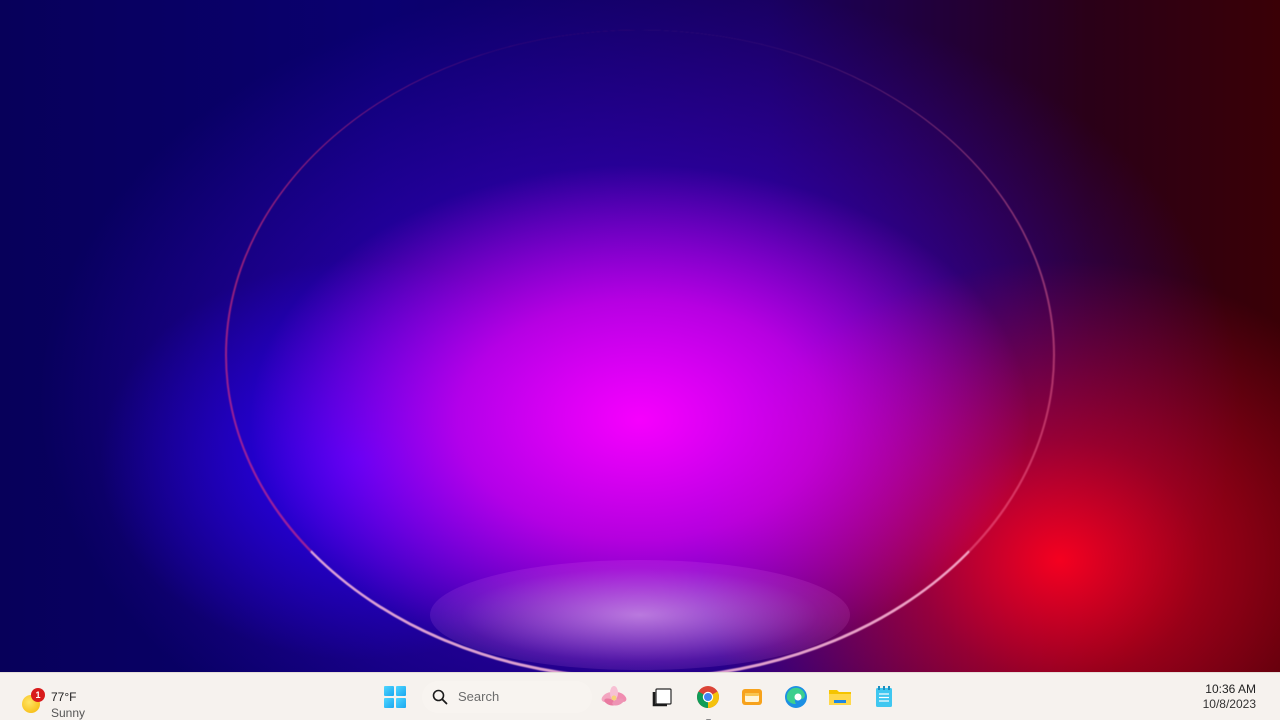 The width and height of the screenshot is (1280, 720). What do you see at coordinates (64, 697) in the screenshot?
I see `weather-temperature: 77°F` at bounding box center [64, 697].